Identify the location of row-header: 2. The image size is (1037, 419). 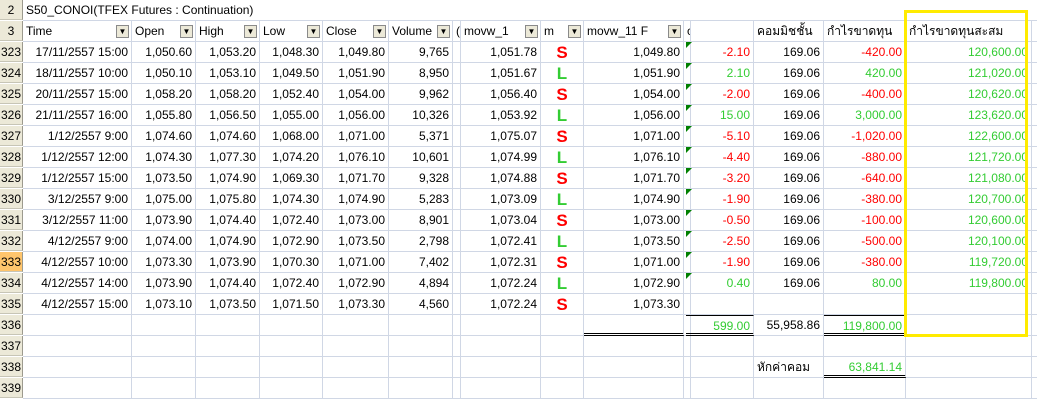
(11, 10).